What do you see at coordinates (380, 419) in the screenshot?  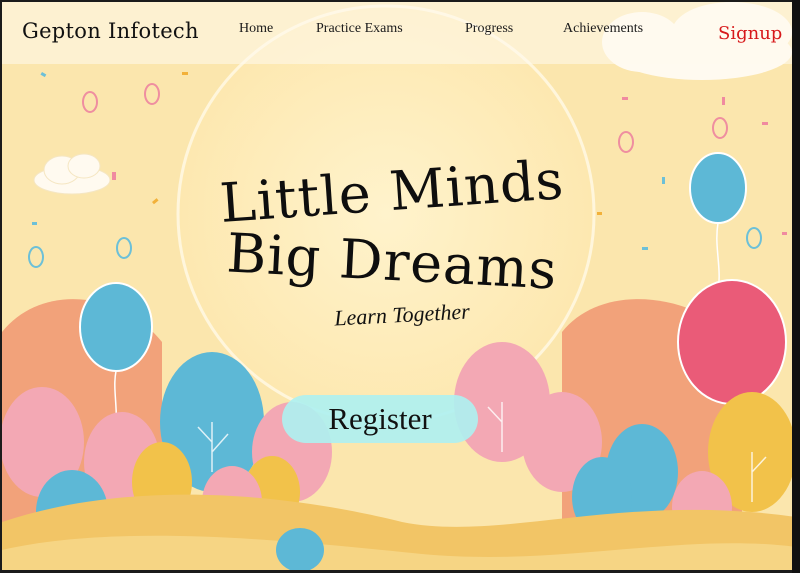 I see `register-button: Register` at bounding box center [380, 419].